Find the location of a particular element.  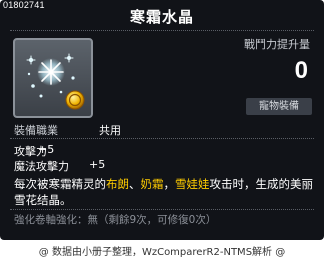

upgrade-info: 強化卷軸強化：無（剩餘9次，可修復0次） is located at coordinates (115, 220).